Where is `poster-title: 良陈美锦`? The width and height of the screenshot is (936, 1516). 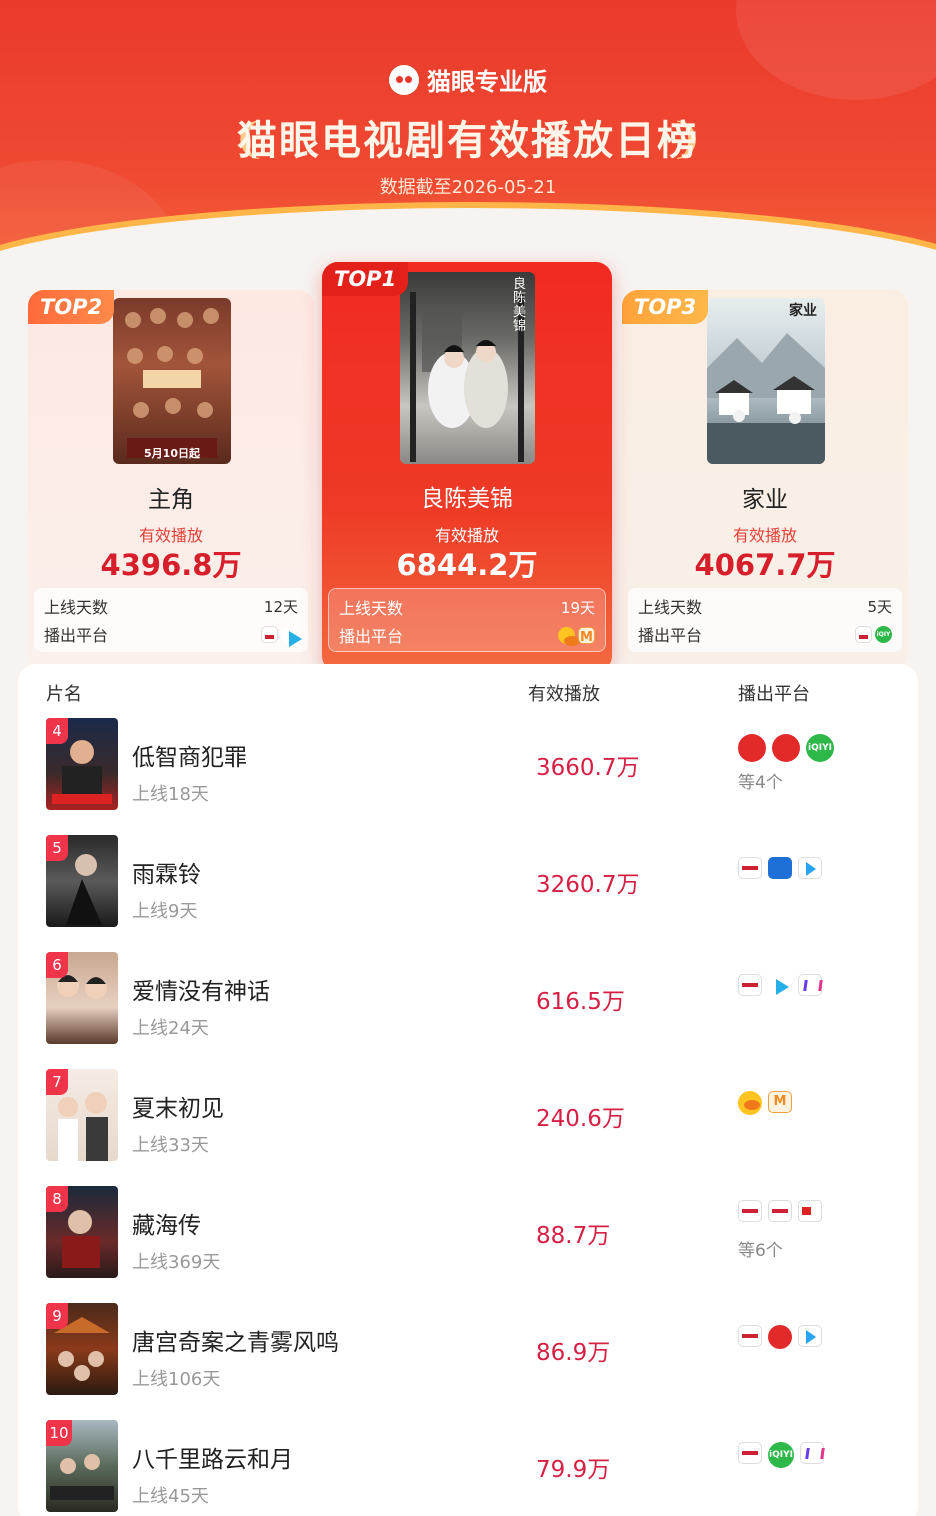
poster-title: 良陈美锦 is located at coordinates (520, 305).